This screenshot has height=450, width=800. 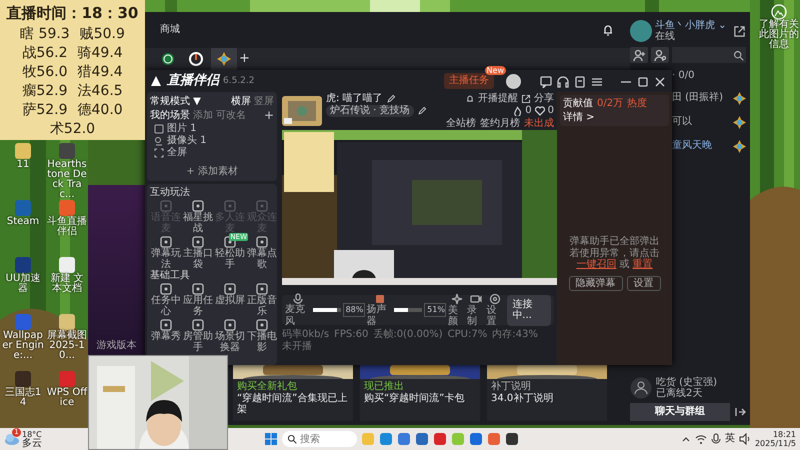 What do you see at coordinates (170, 276) in the screenshot?
I see `section-title: 基础工具` at bounding box center [170, 276].